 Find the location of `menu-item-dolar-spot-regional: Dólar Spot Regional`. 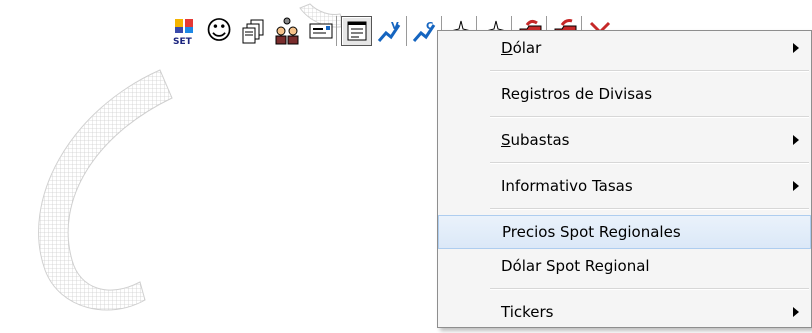

menu-item-dolar-spot-regional: Dólar Spot Regional is located at coordinates (624, 266).